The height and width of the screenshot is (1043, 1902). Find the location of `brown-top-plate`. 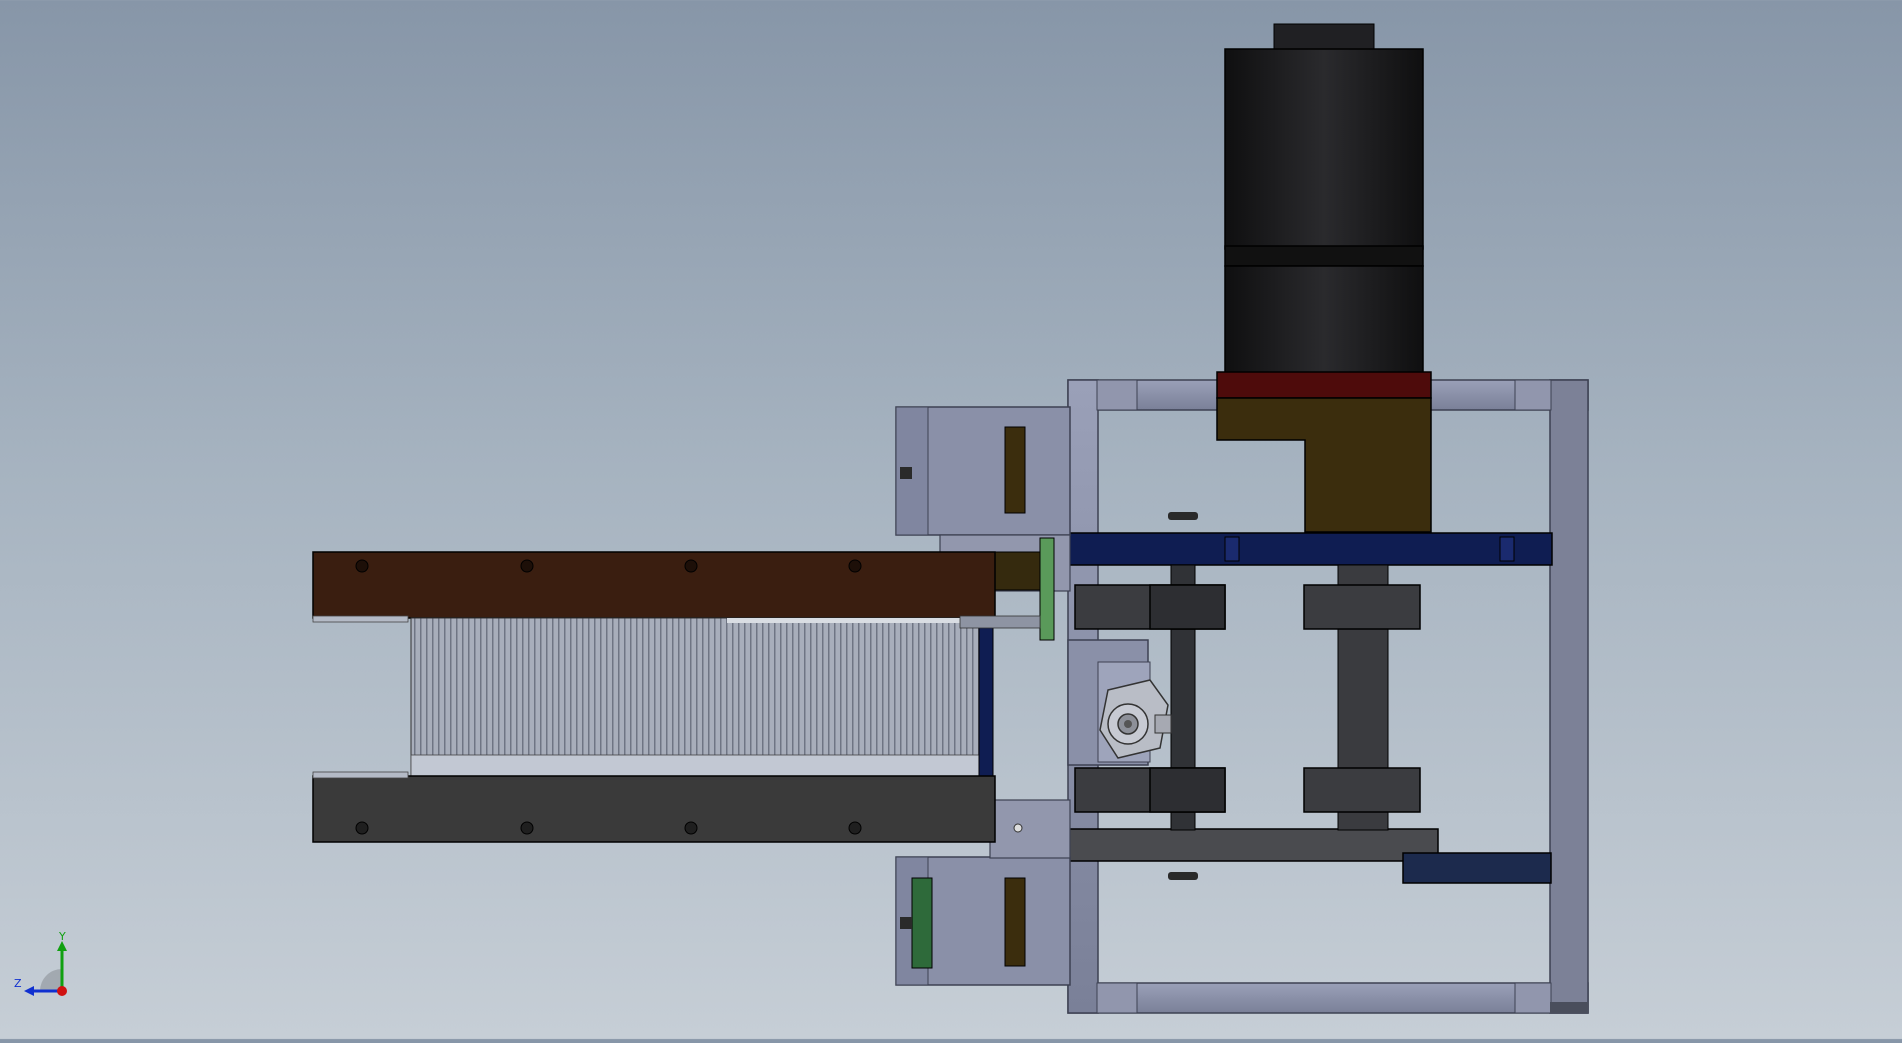

brown-top-plate is located at coordinates (654, 587).